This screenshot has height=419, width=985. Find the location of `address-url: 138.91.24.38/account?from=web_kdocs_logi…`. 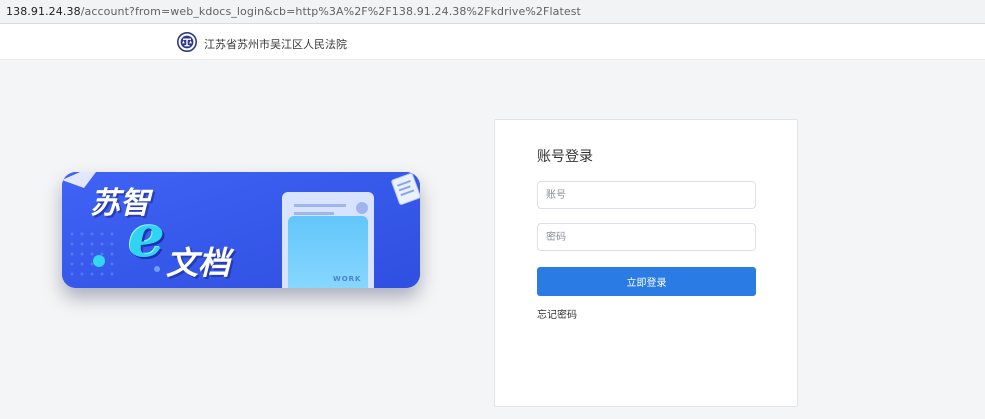

address-url: 138.91.24.38/account?from=web_kdocs_logi… is located at coordinates (293, 11).